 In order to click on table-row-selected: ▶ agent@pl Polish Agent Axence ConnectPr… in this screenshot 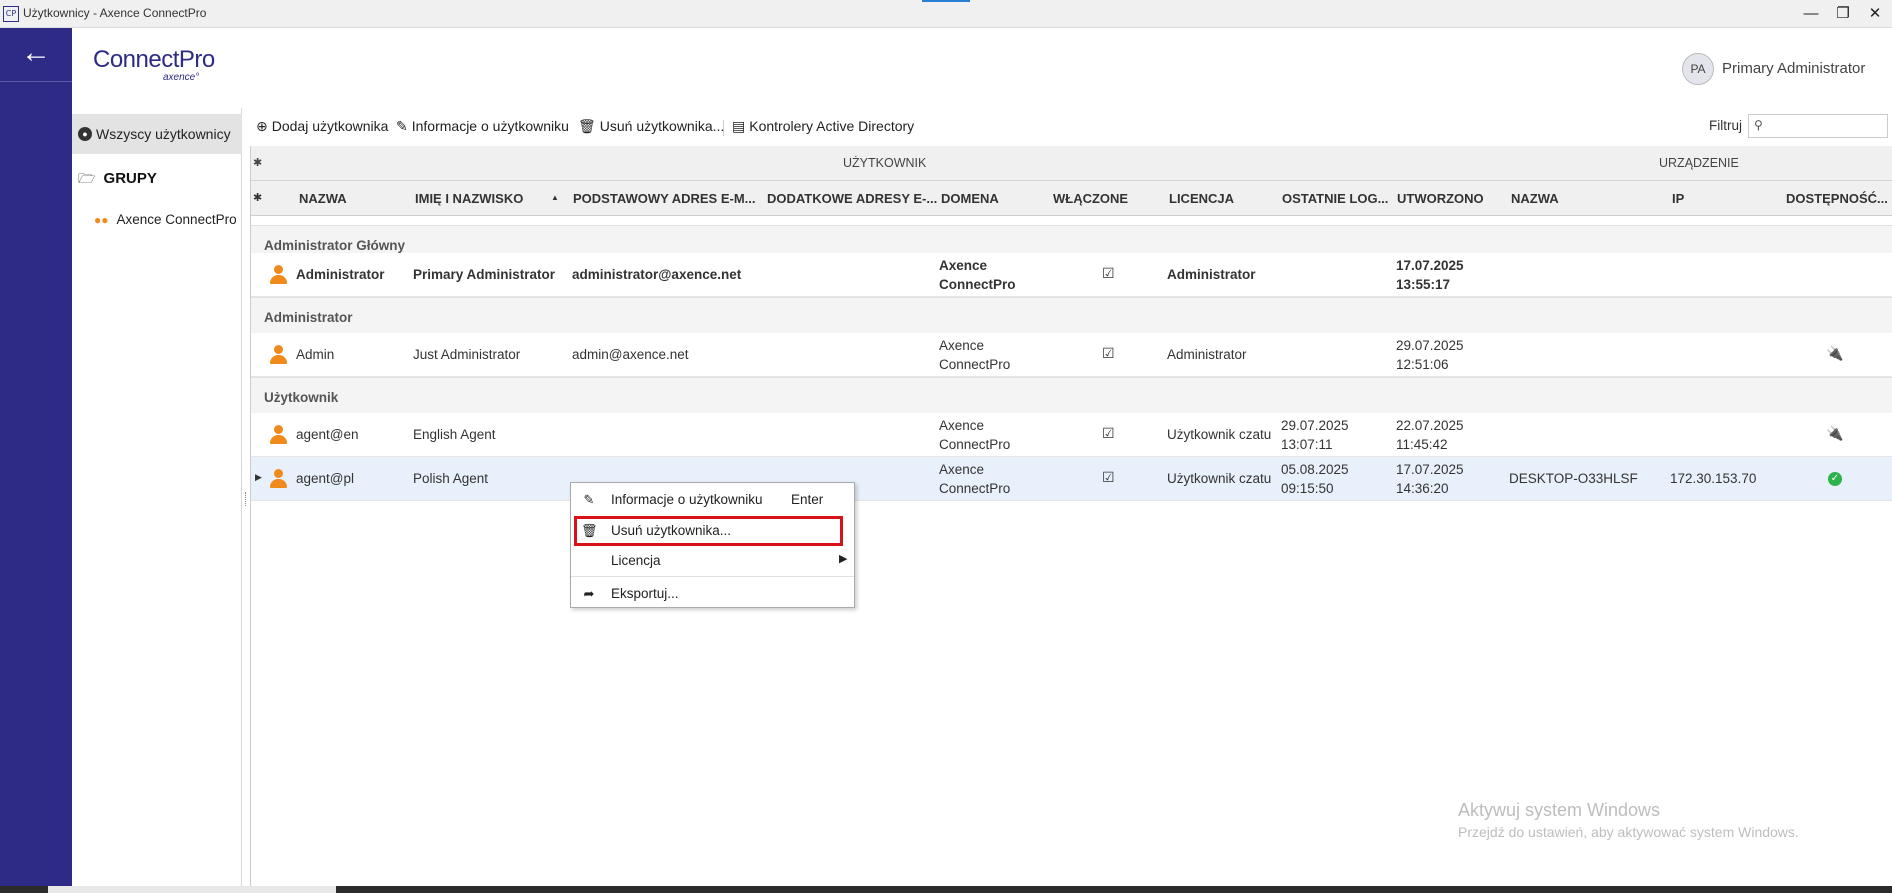, I will do `click(1071, 479)`.